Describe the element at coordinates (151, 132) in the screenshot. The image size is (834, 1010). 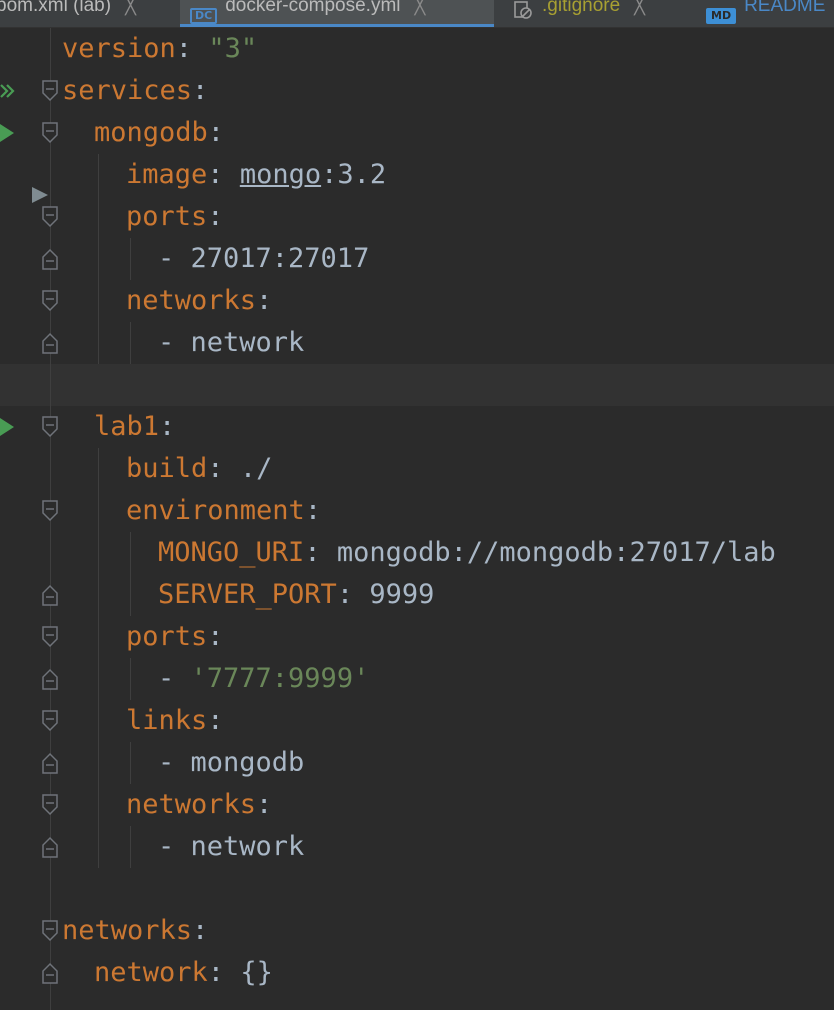
I see `yaml-key: mongodb` at that location.